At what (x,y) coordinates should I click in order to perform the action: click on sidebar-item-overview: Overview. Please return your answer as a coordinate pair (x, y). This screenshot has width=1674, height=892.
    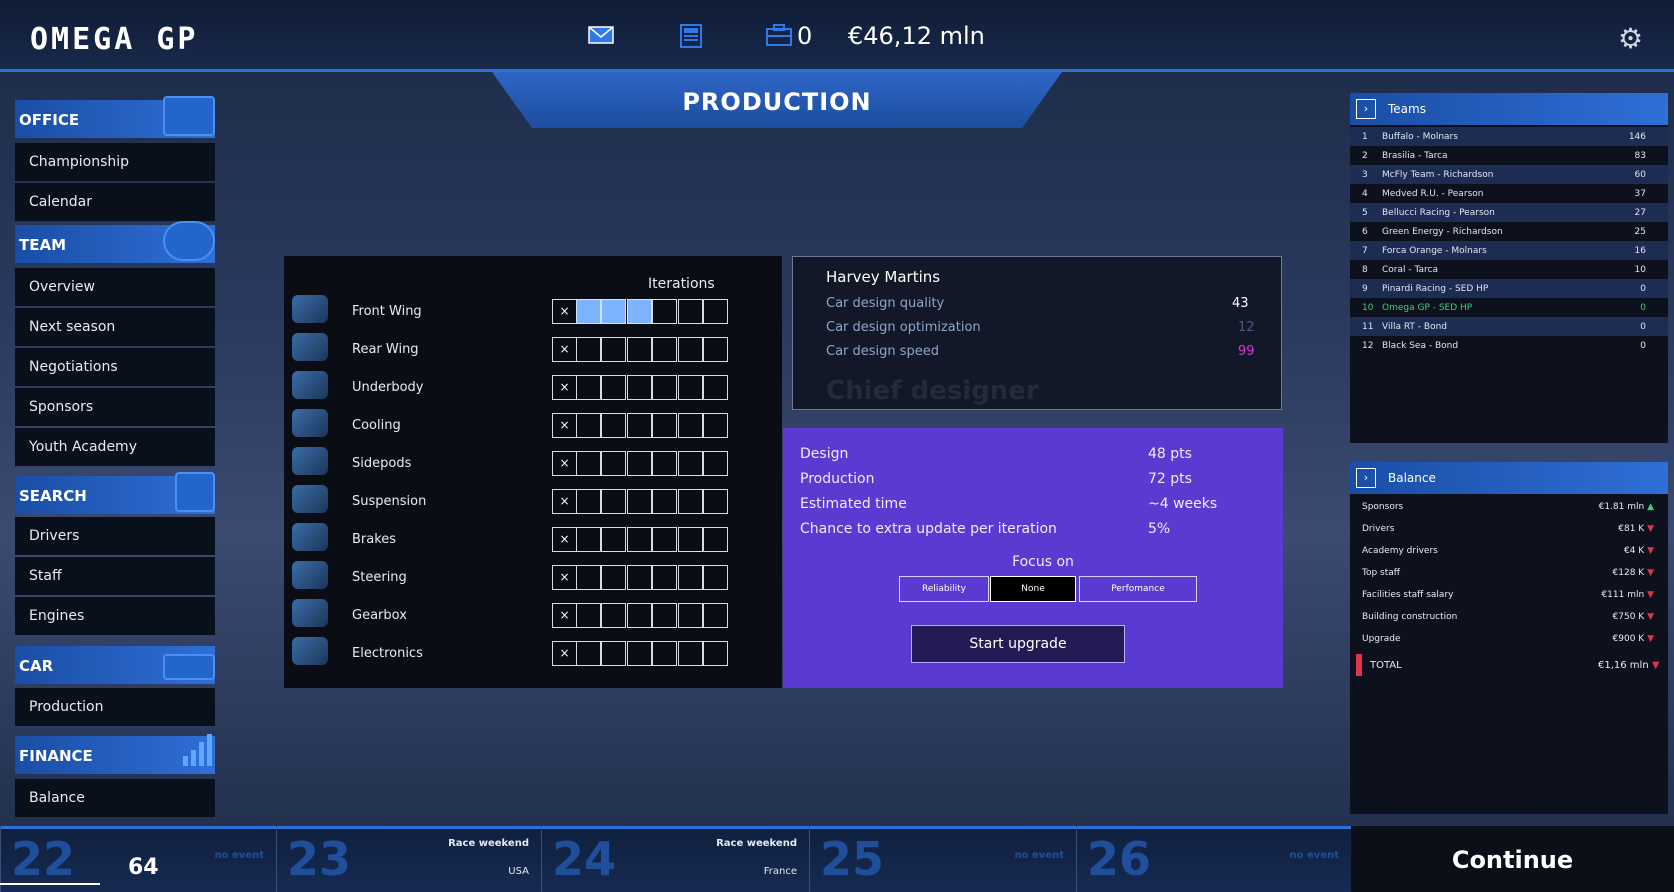
    Looking at the image, I should click on (115, 287).